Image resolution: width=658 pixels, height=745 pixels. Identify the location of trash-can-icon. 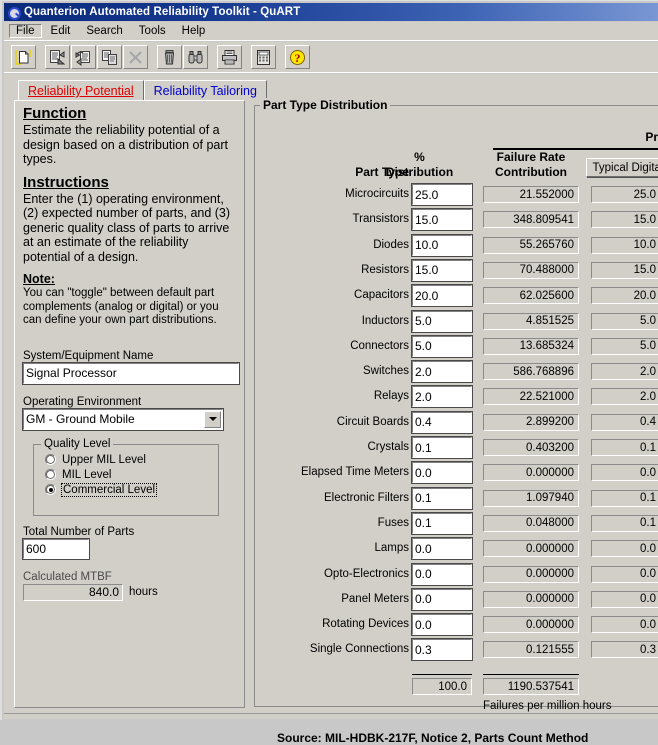
(169, 57).